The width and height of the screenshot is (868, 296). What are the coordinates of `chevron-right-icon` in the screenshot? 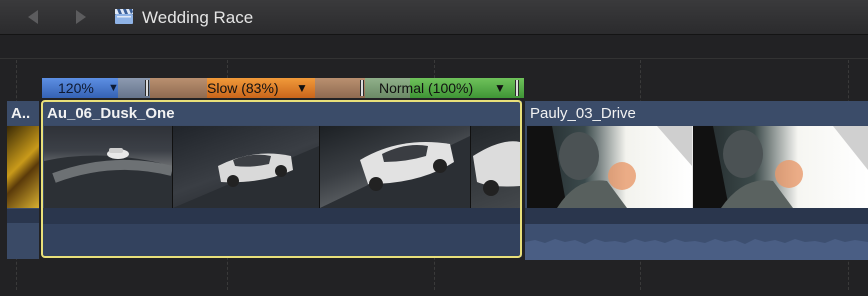 It's located at (80, 17).